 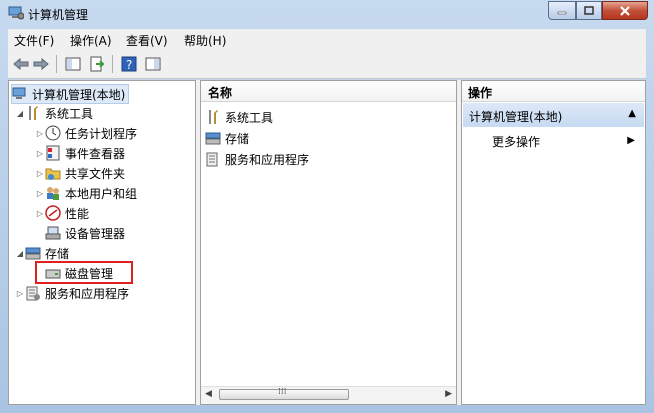 What do you see at coordinates (62, 213) in the screenshot?
I see `tree-item-performance: ▷ 性能` at bounding box center [62, 213].